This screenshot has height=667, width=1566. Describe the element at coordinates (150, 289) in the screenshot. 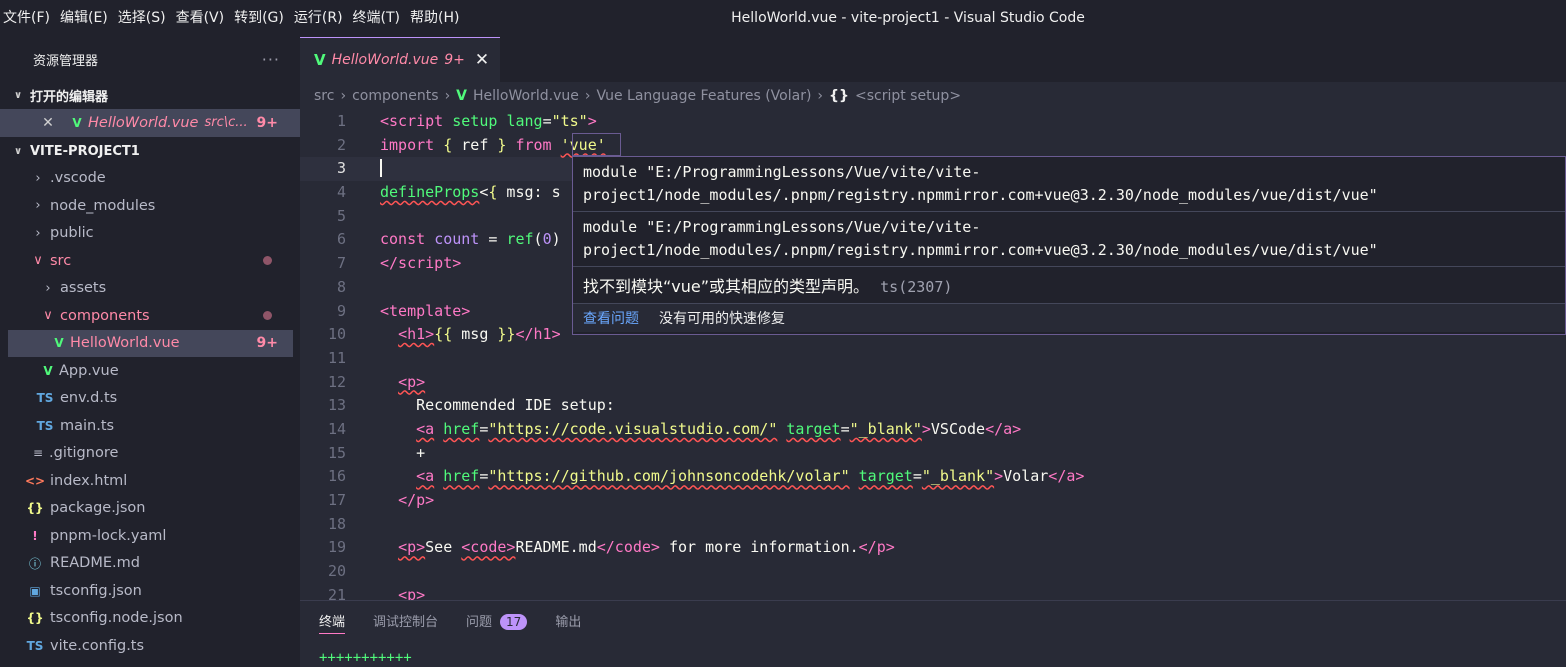

I see `tree-item-assets: › assets` at that location.